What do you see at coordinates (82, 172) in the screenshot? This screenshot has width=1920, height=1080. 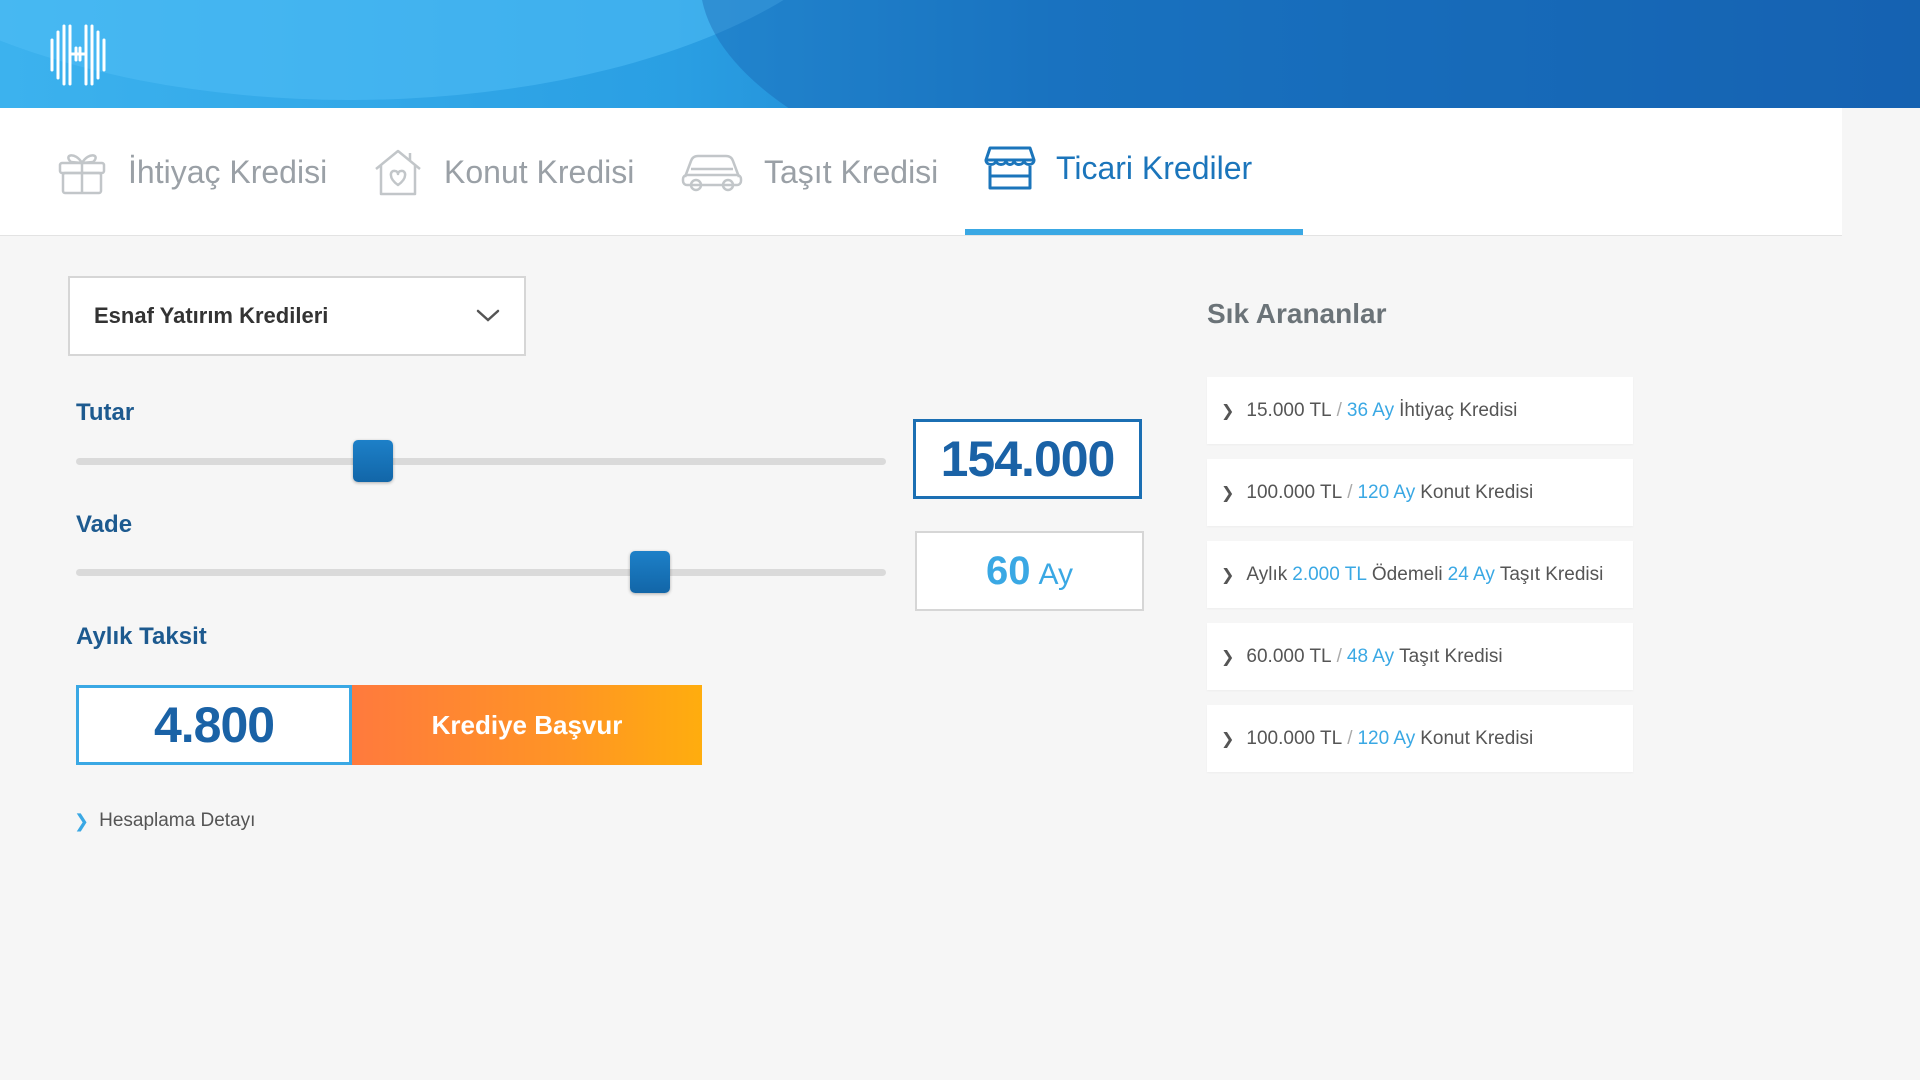 I see `gift-icon` at bounding box center [82, 172].